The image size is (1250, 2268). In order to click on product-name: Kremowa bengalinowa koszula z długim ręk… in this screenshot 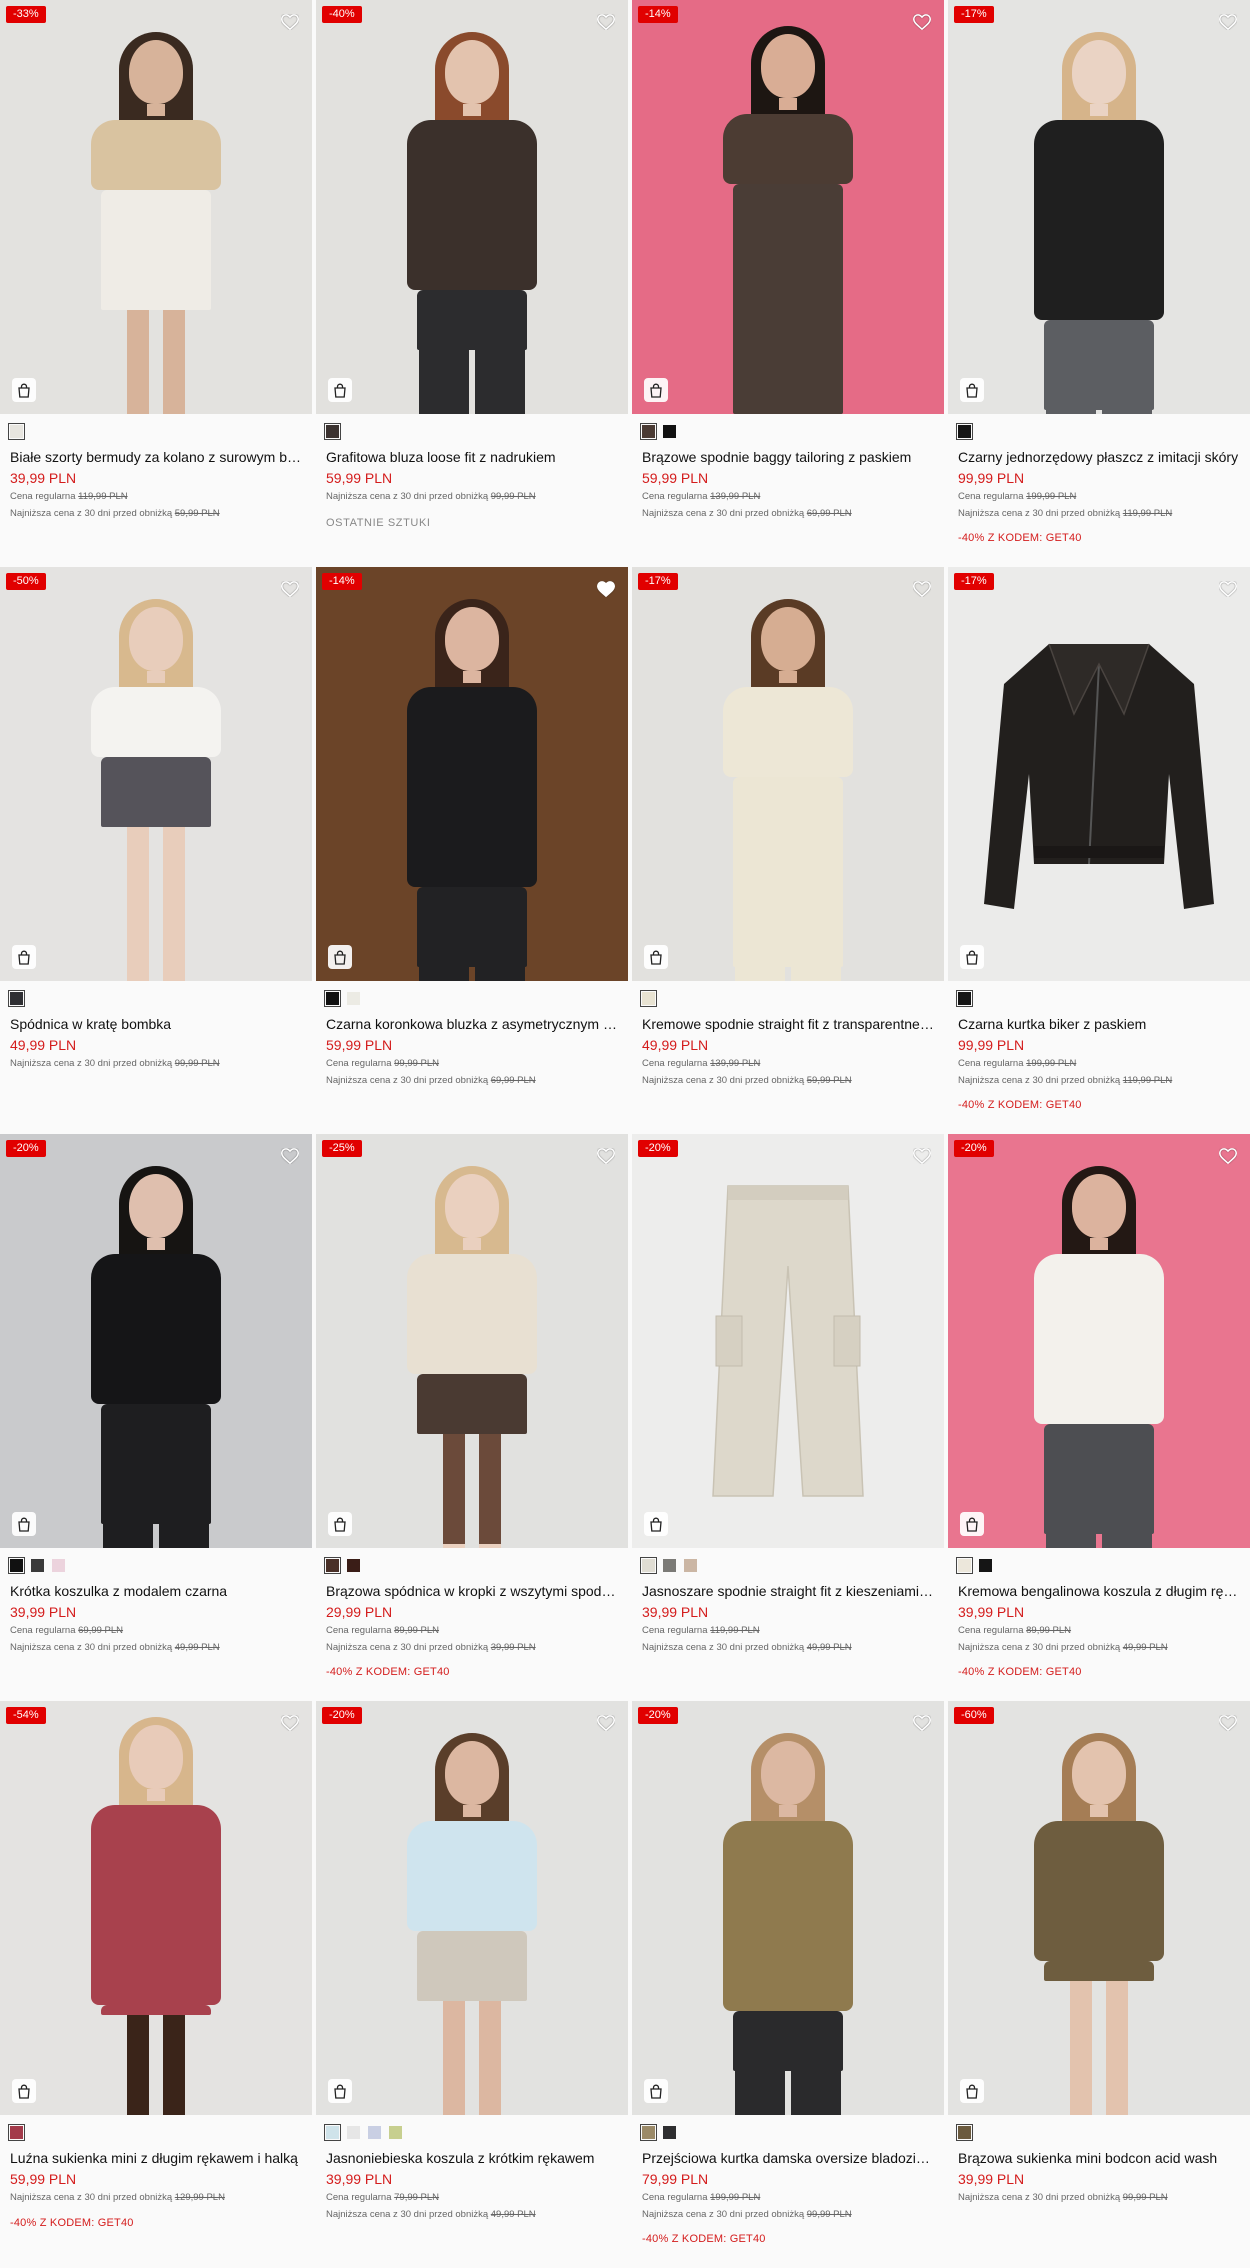, I will do `click(1099, 1591)`.